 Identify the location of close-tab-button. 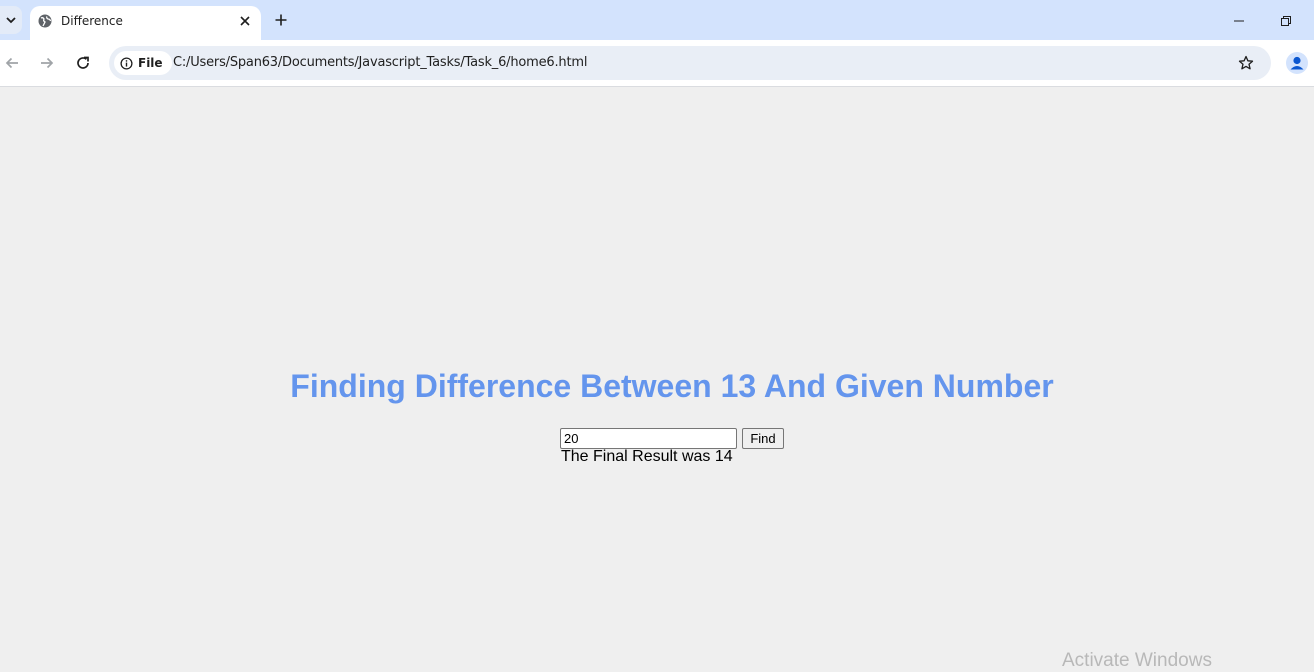
(245, 21).